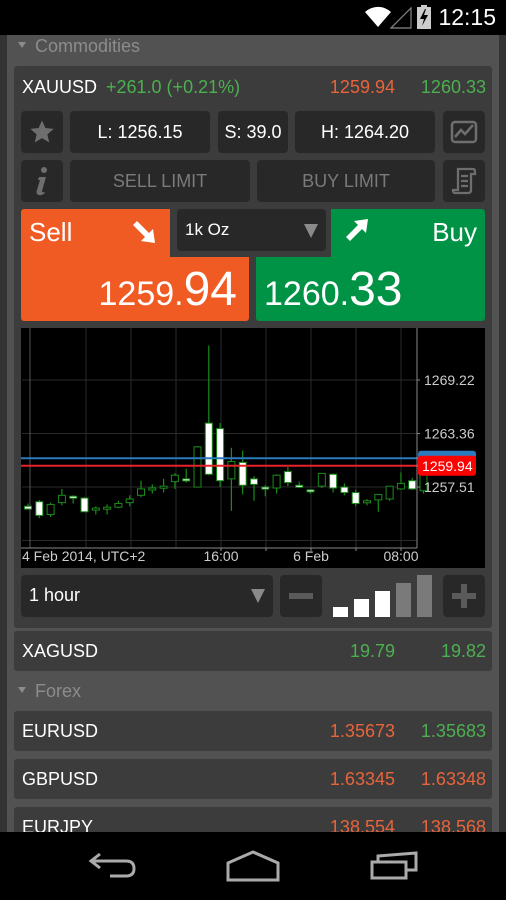 The height and width of the screenshot is (900, 506). What do you see at coordinates (58, 691) in the screenshot?
I see `section-title: Forex` at bounding box center [58, 691].